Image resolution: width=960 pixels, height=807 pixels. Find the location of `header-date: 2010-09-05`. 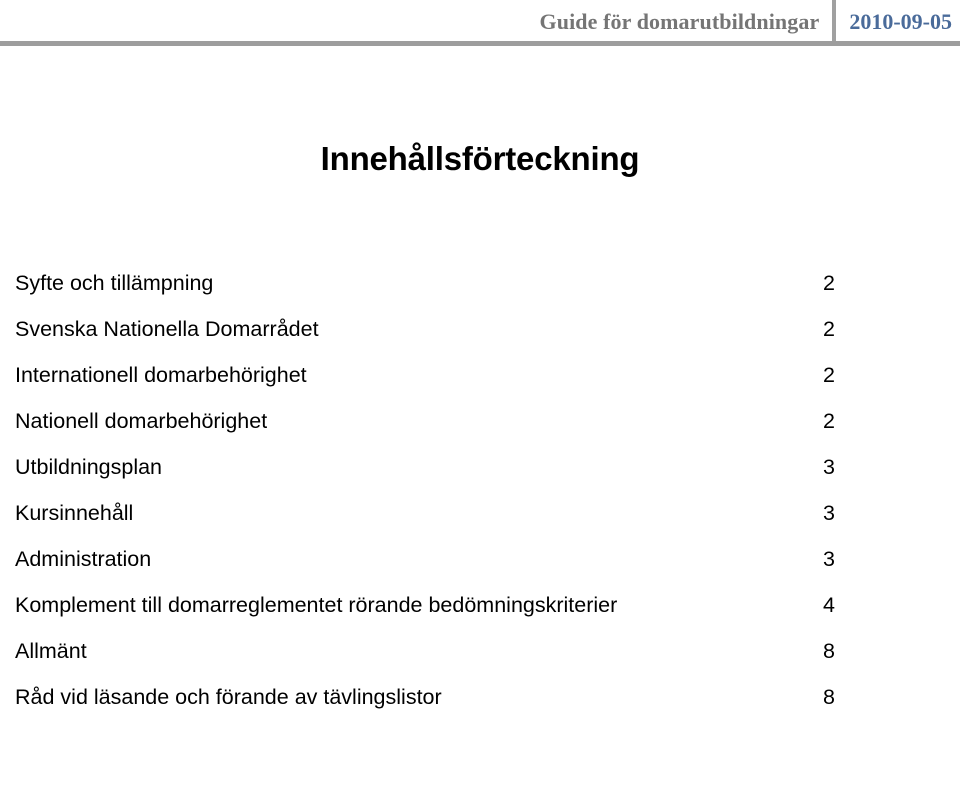

header-date: 2010-09-05 is located at coordinates (900, 21).